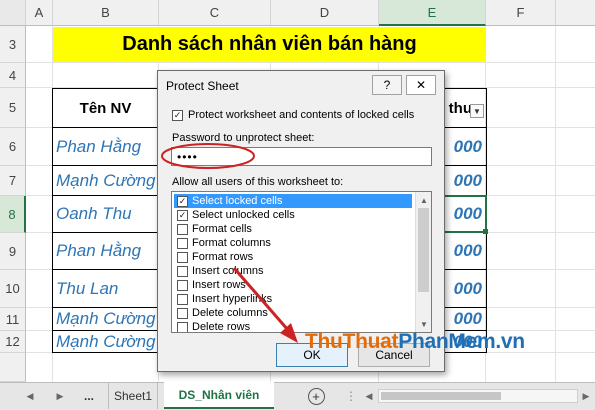  I want to click on scroll-tabs-left-icon: ◀, so click(30, 396).